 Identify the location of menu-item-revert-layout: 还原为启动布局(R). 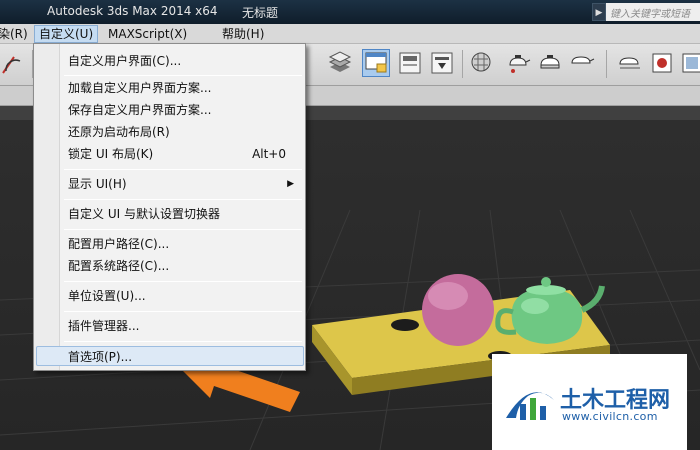
(185, 132).